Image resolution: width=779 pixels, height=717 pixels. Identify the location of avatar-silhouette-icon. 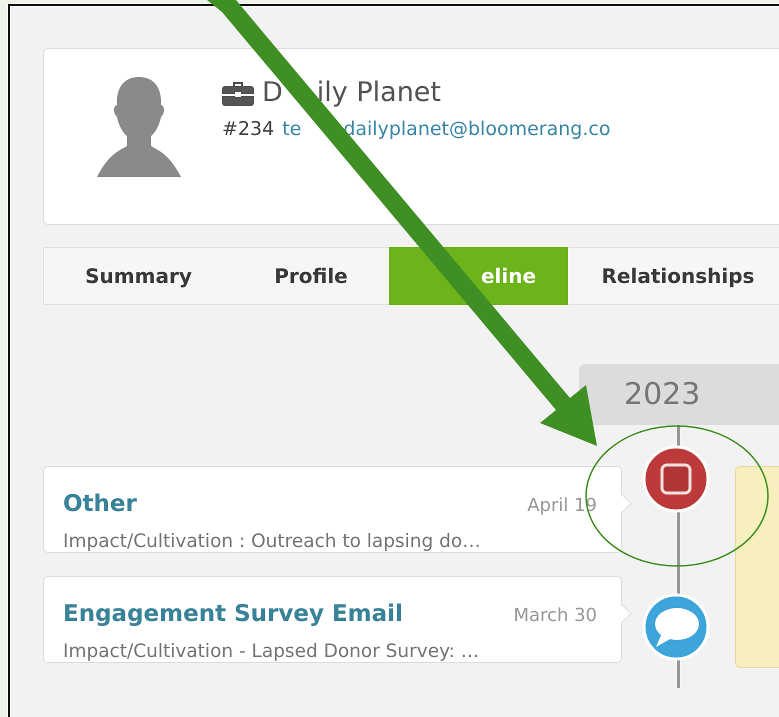
(139, 127).